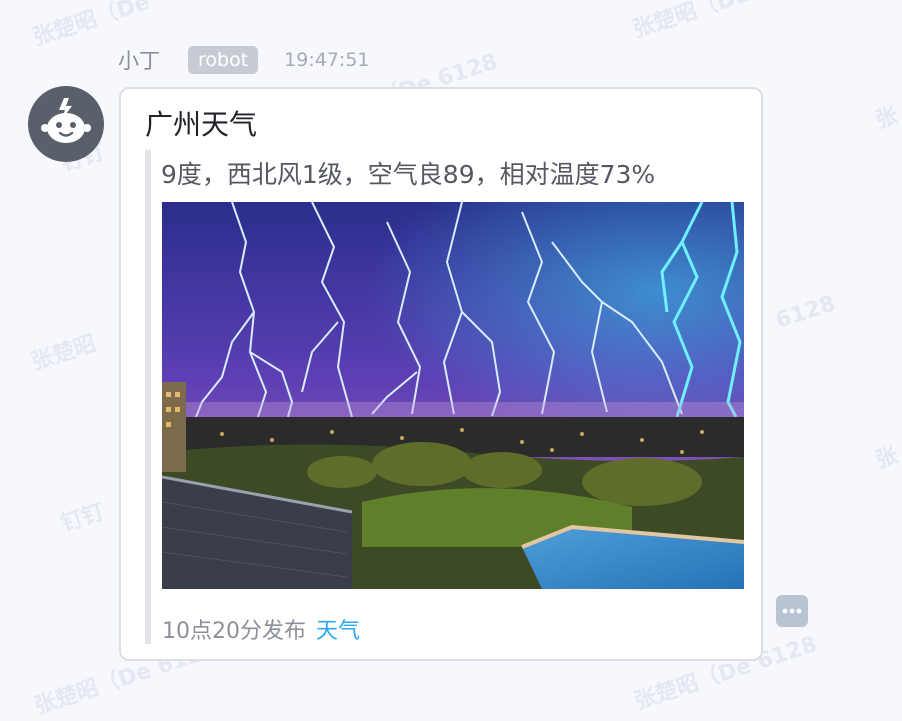  What do you see at coordinates (408, 174) in the screenshot?
I see `weather-description: 9度，西北风1级，空气良89，相对温度73%` at bounding box center [408, 174].